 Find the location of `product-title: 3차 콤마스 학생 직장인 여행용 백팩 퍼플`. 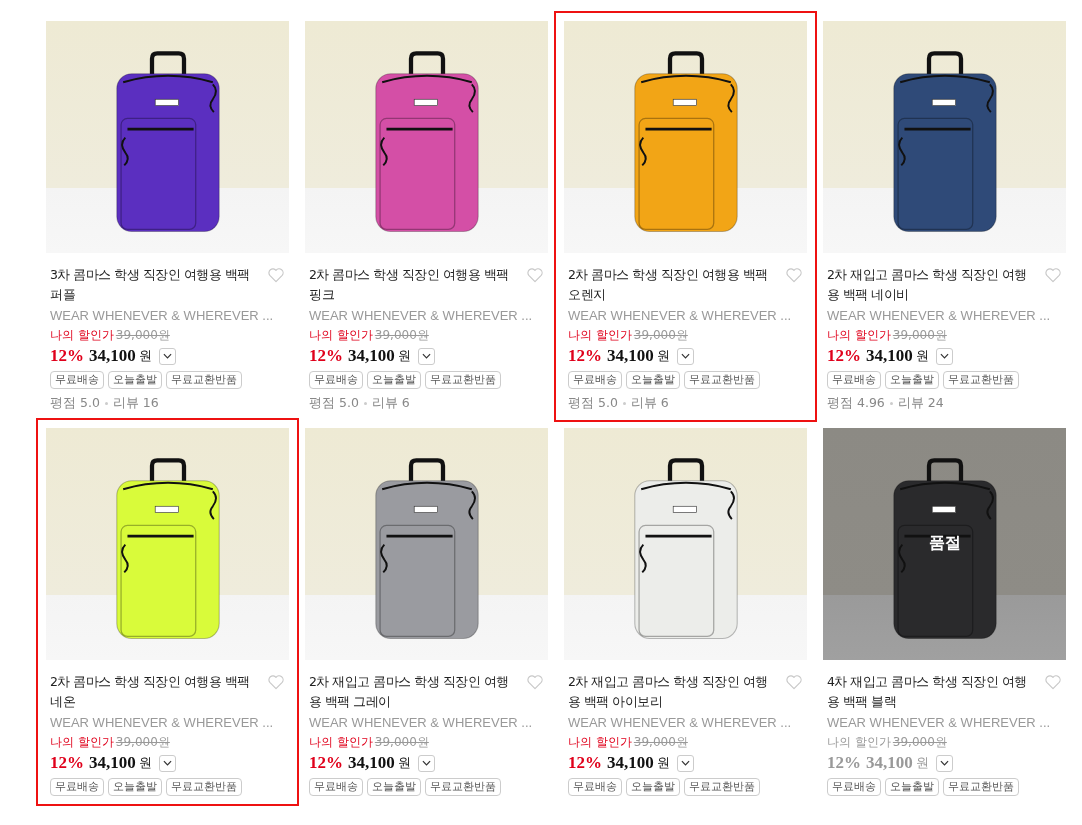

product-title: 3차 콤마스 학생 직장인 여행용 백팩 퍼플 is located at coordinates (155, 285).